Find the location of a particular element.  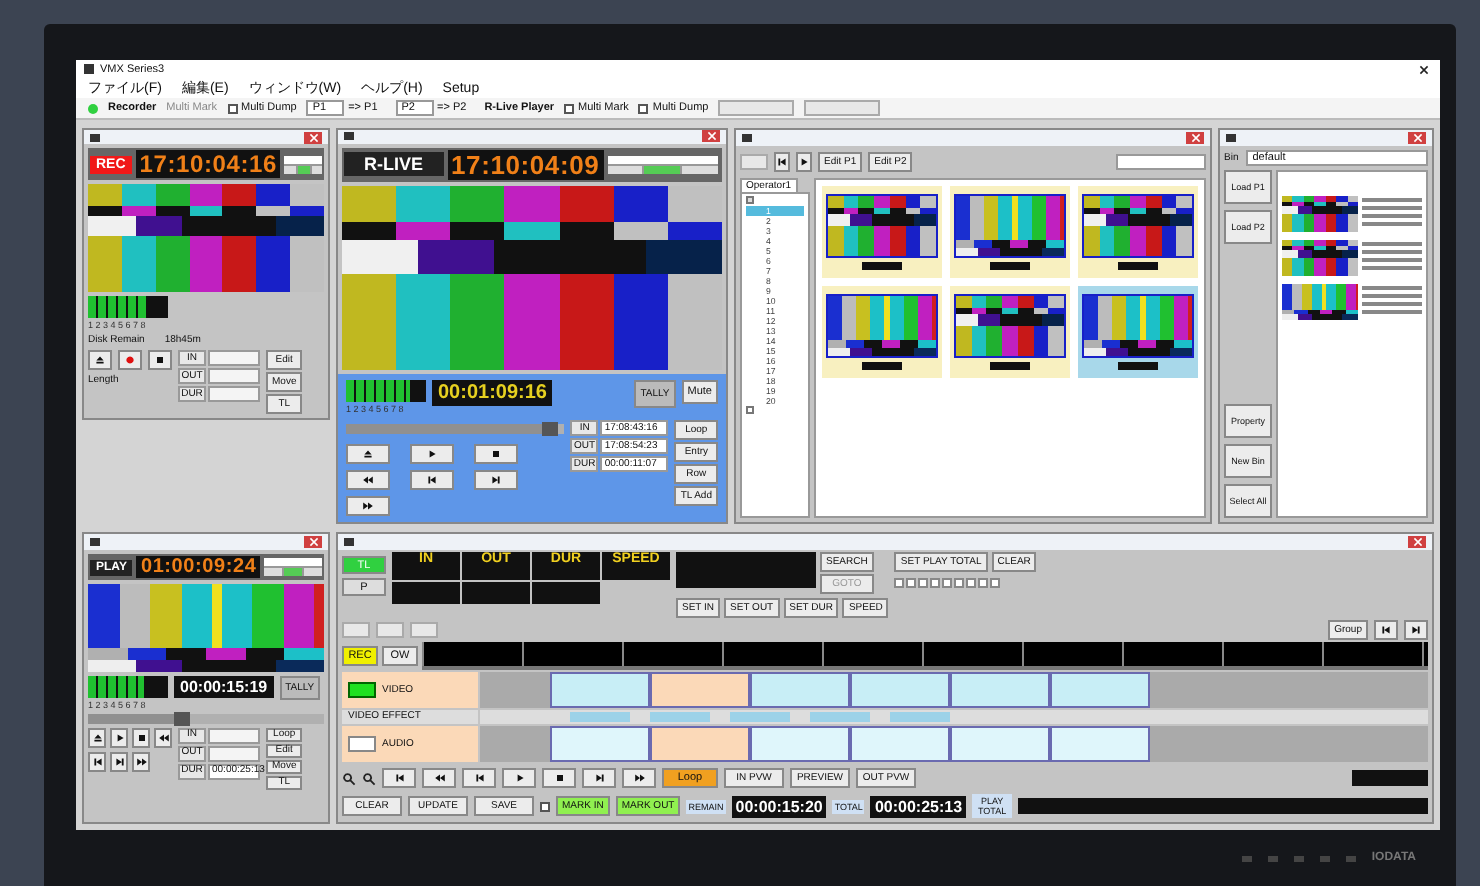

rewind-icon is located at coordinates (439, 778).